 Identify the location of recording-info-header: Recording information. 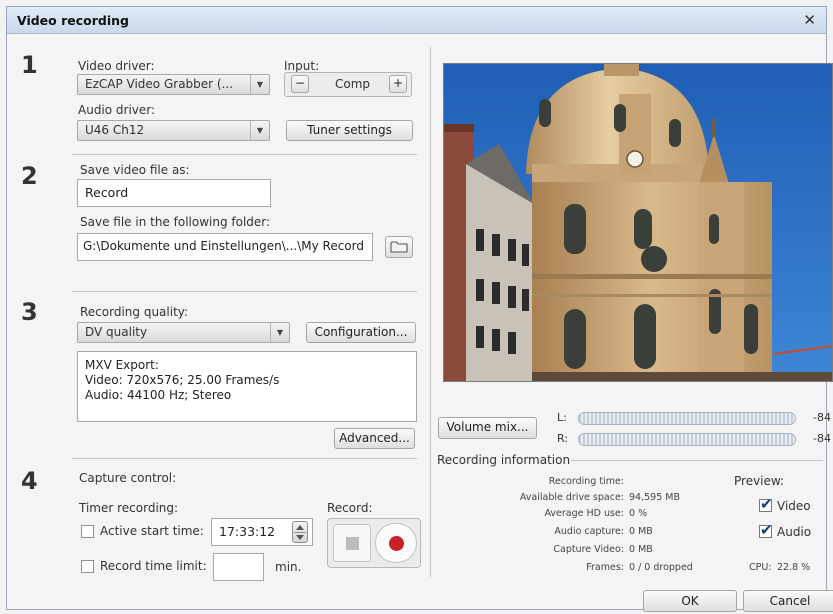
(504, 460).